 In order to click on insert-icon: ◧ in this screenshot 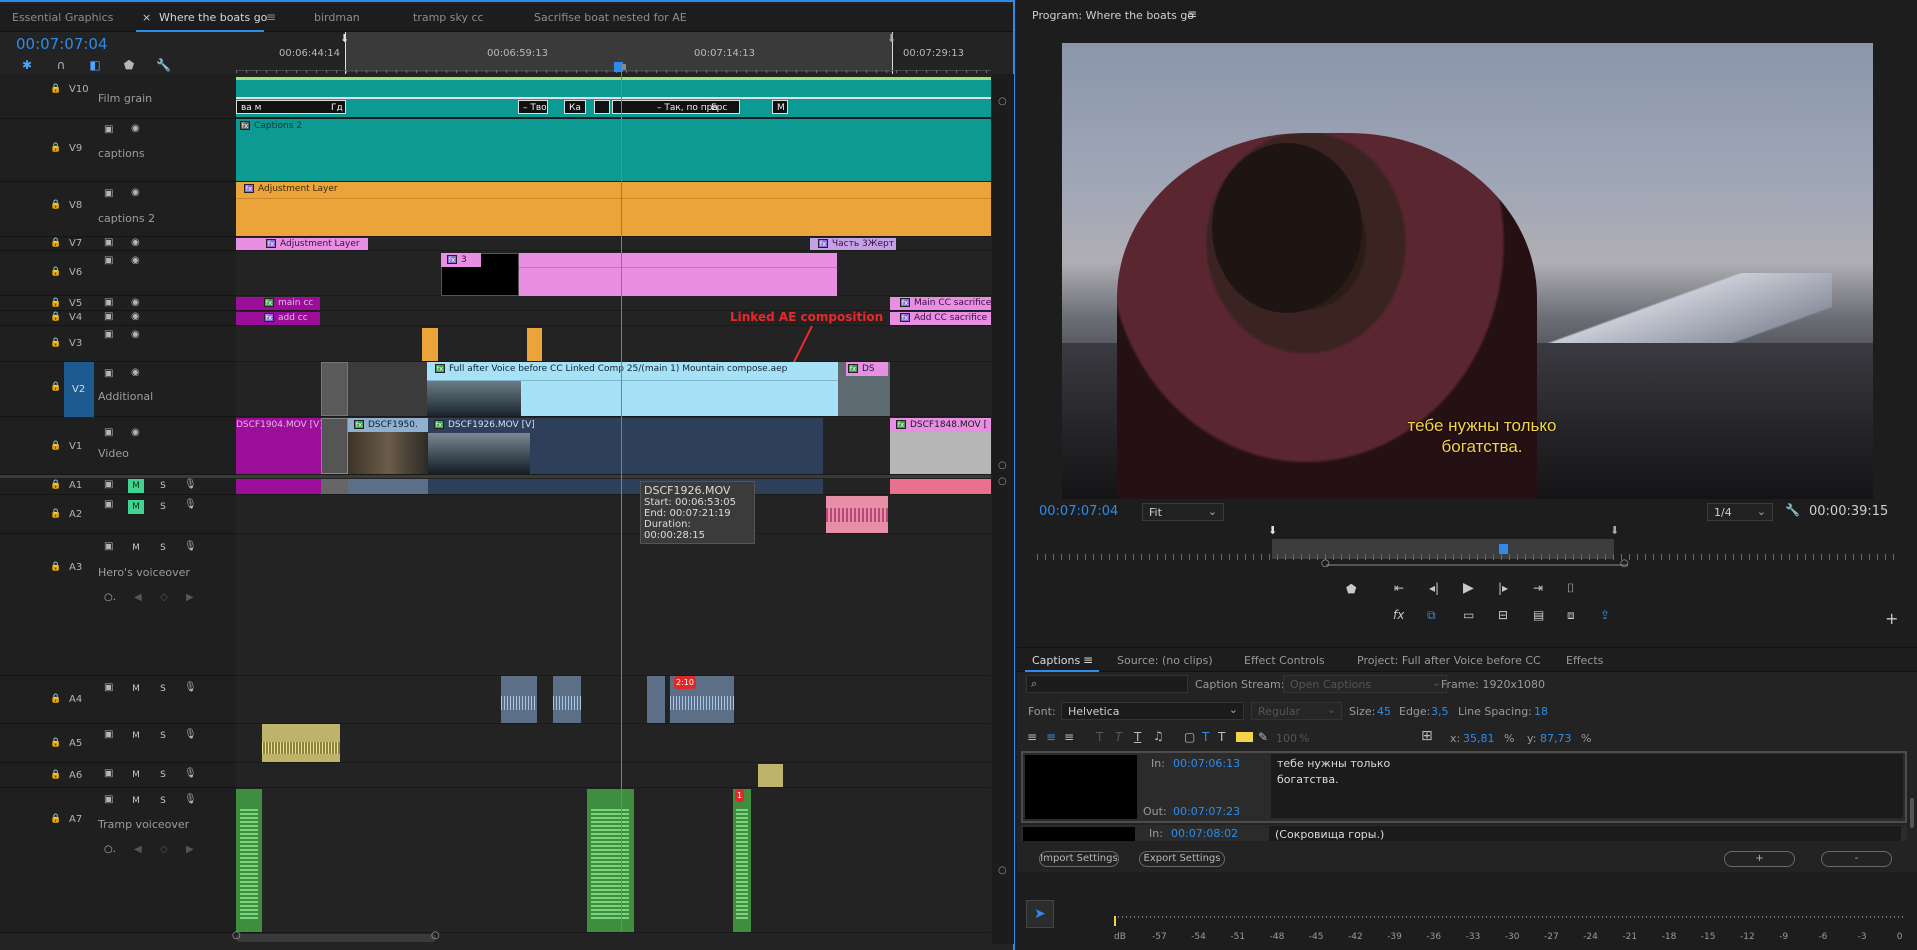, I will do `click(95, 65)`.